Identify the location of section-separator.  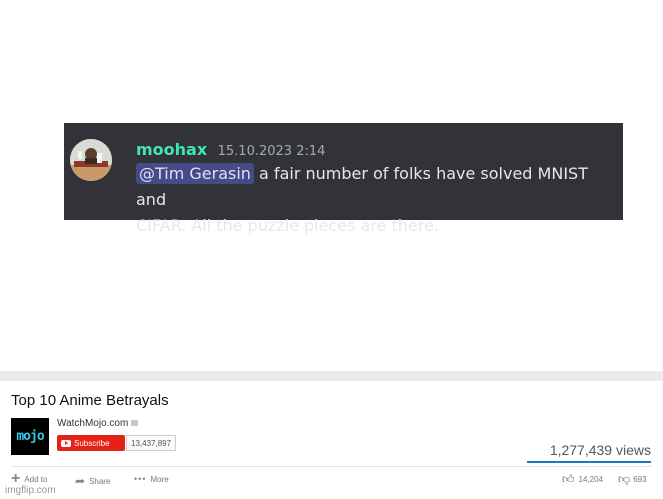
(331, 376).